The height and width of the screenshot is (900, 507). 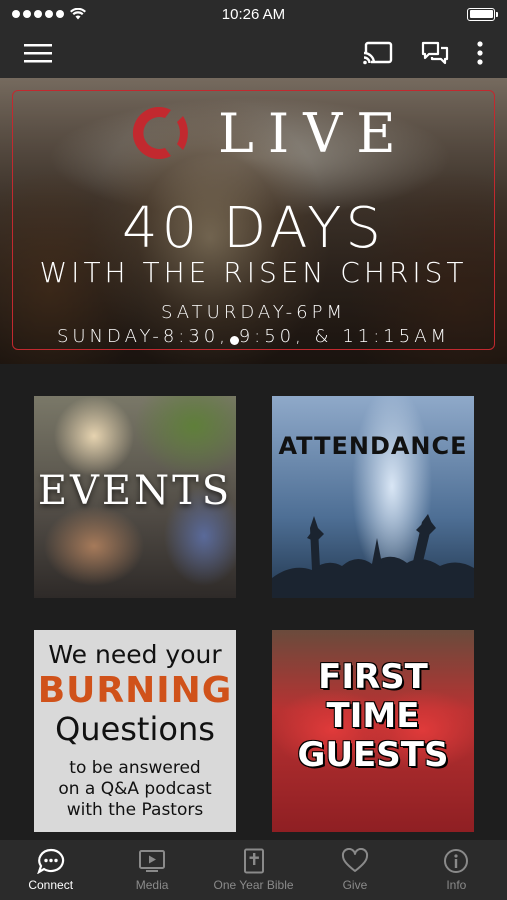 I want to click on attendance-label: ATTENDANCE, so click(x=373, y=446).